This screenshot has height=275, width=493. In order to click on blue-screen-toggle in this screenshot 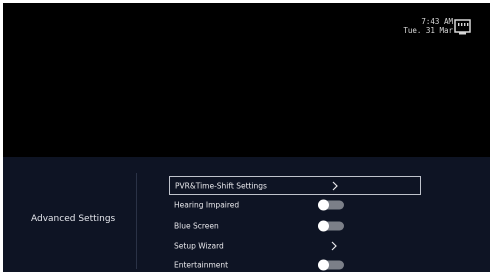, I will do `click(331, 225)`.